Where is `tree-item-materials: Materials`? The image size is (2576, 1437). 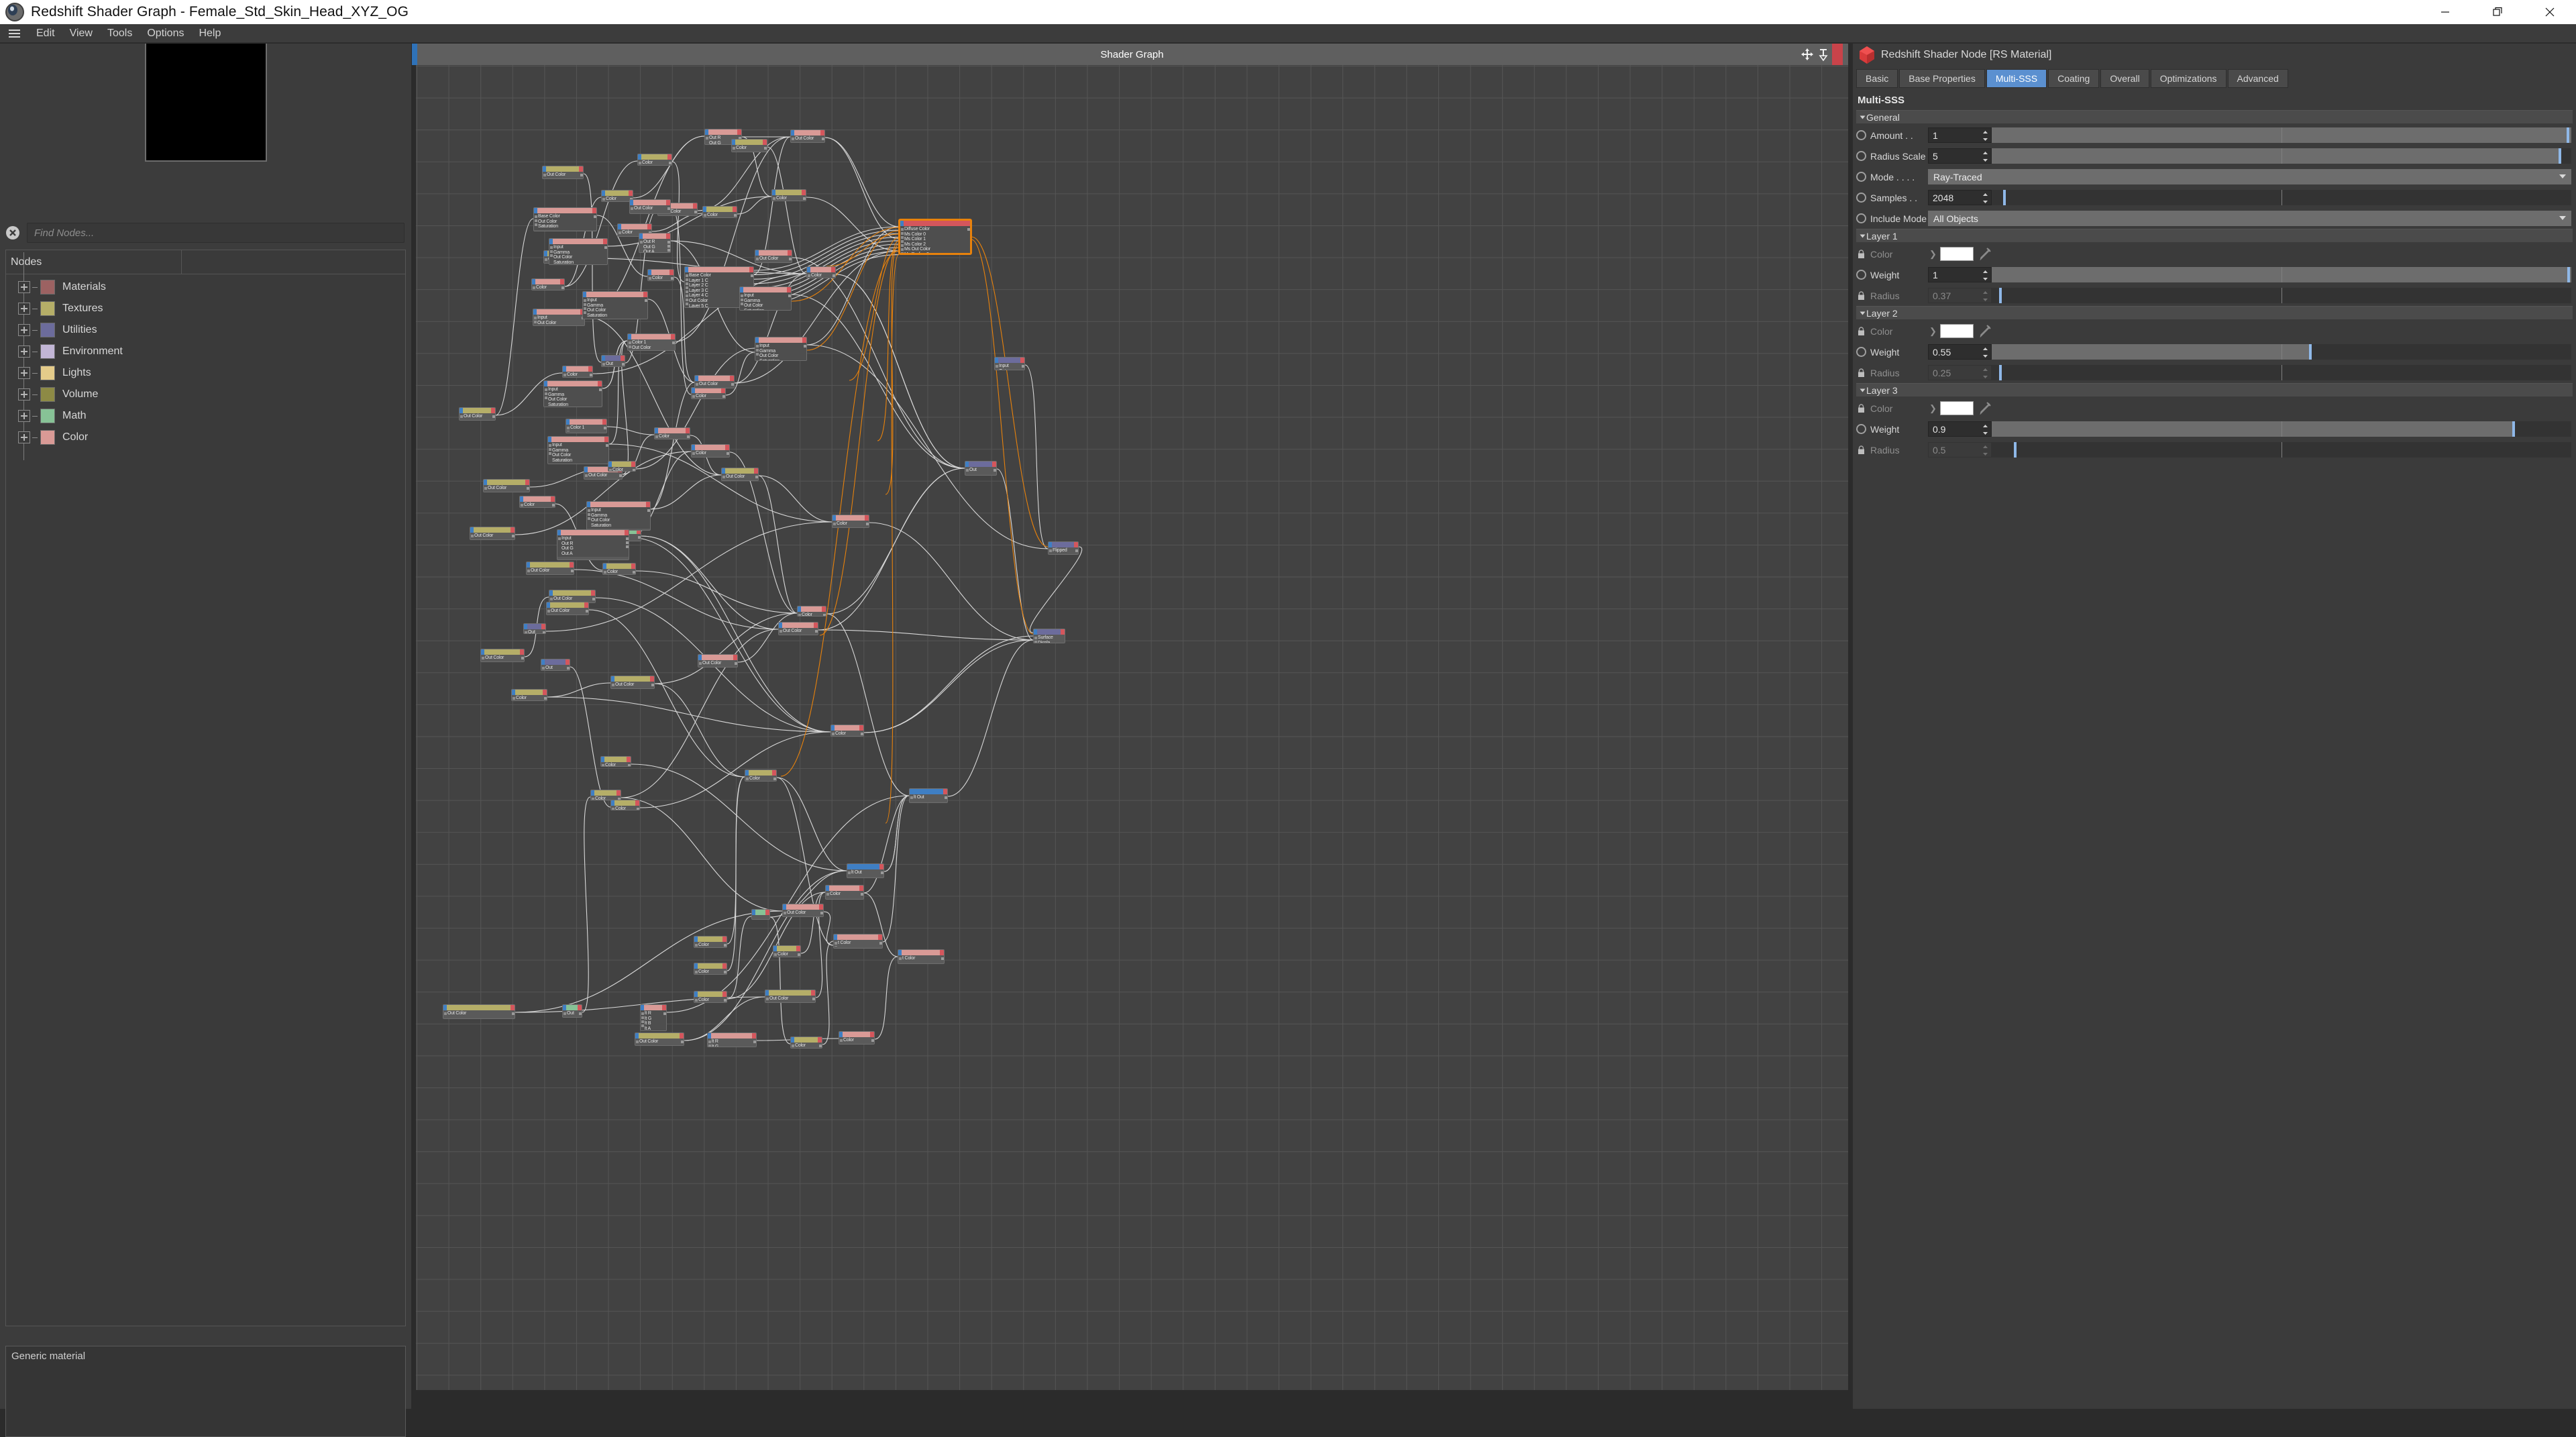
tree-item-materials: Materials is located at coordinates (205, 287).